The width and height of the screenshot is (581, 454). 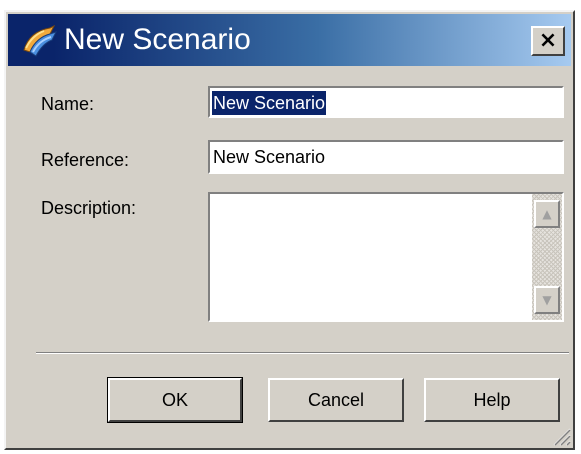 What do you see at coordinates (548, 41) in the screenshot?
I see `close-button: ×` at bounding box center [548, 41].